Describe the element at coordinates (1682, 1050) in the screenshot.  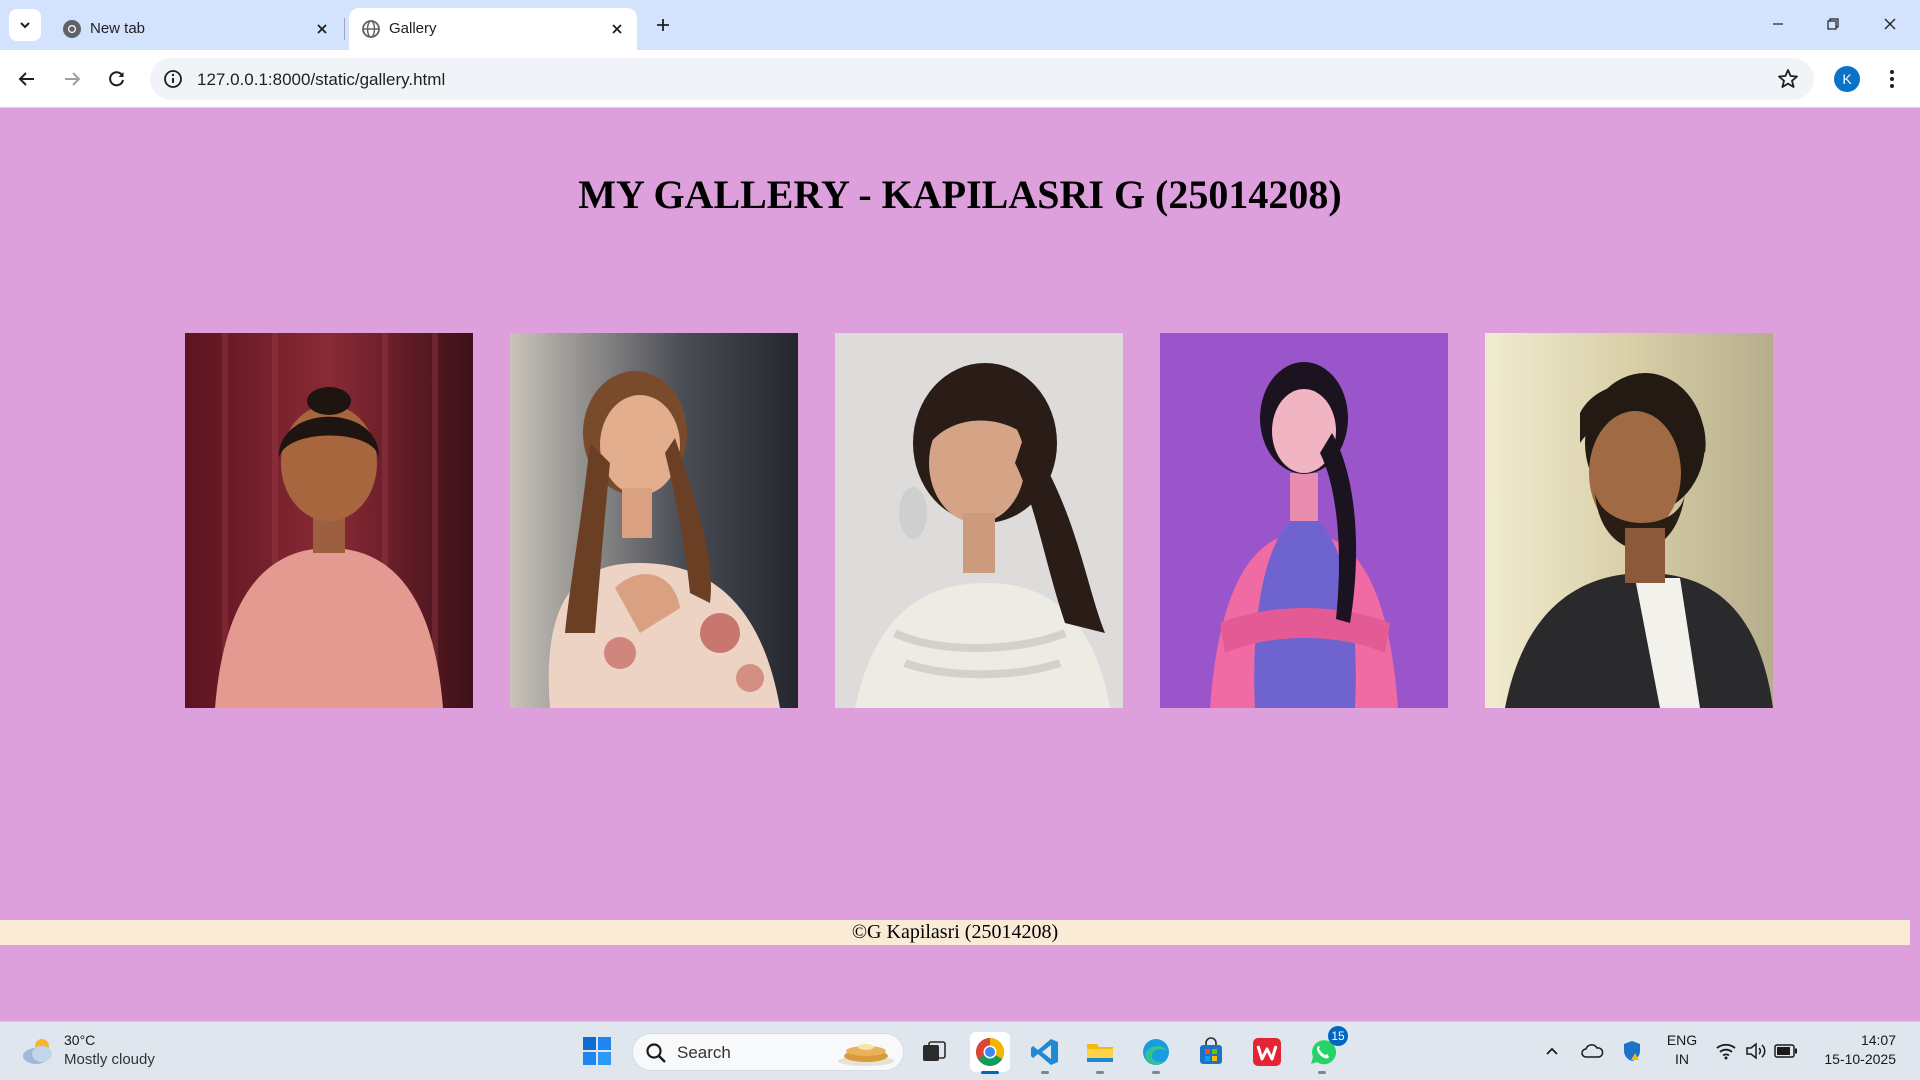
I see `language-indicator: ENG IN` at that location.